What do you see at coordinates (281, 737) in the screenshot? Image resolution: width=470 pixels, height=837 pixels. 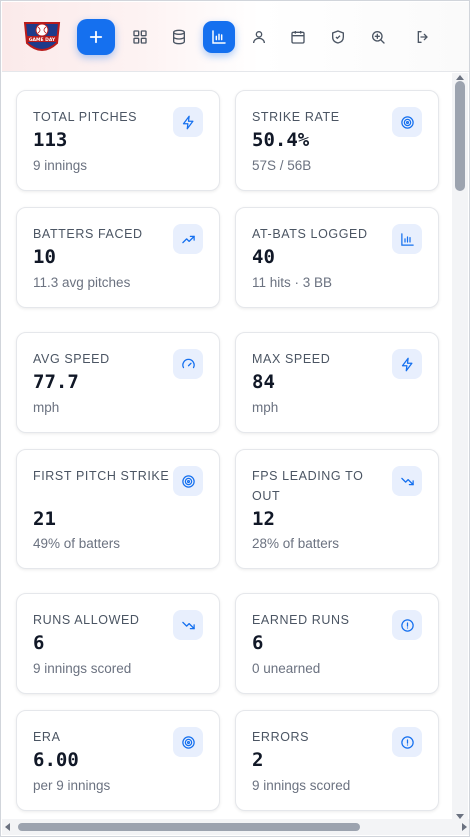 I see `card-label: ERRORS` at bounding box center [281, 737].